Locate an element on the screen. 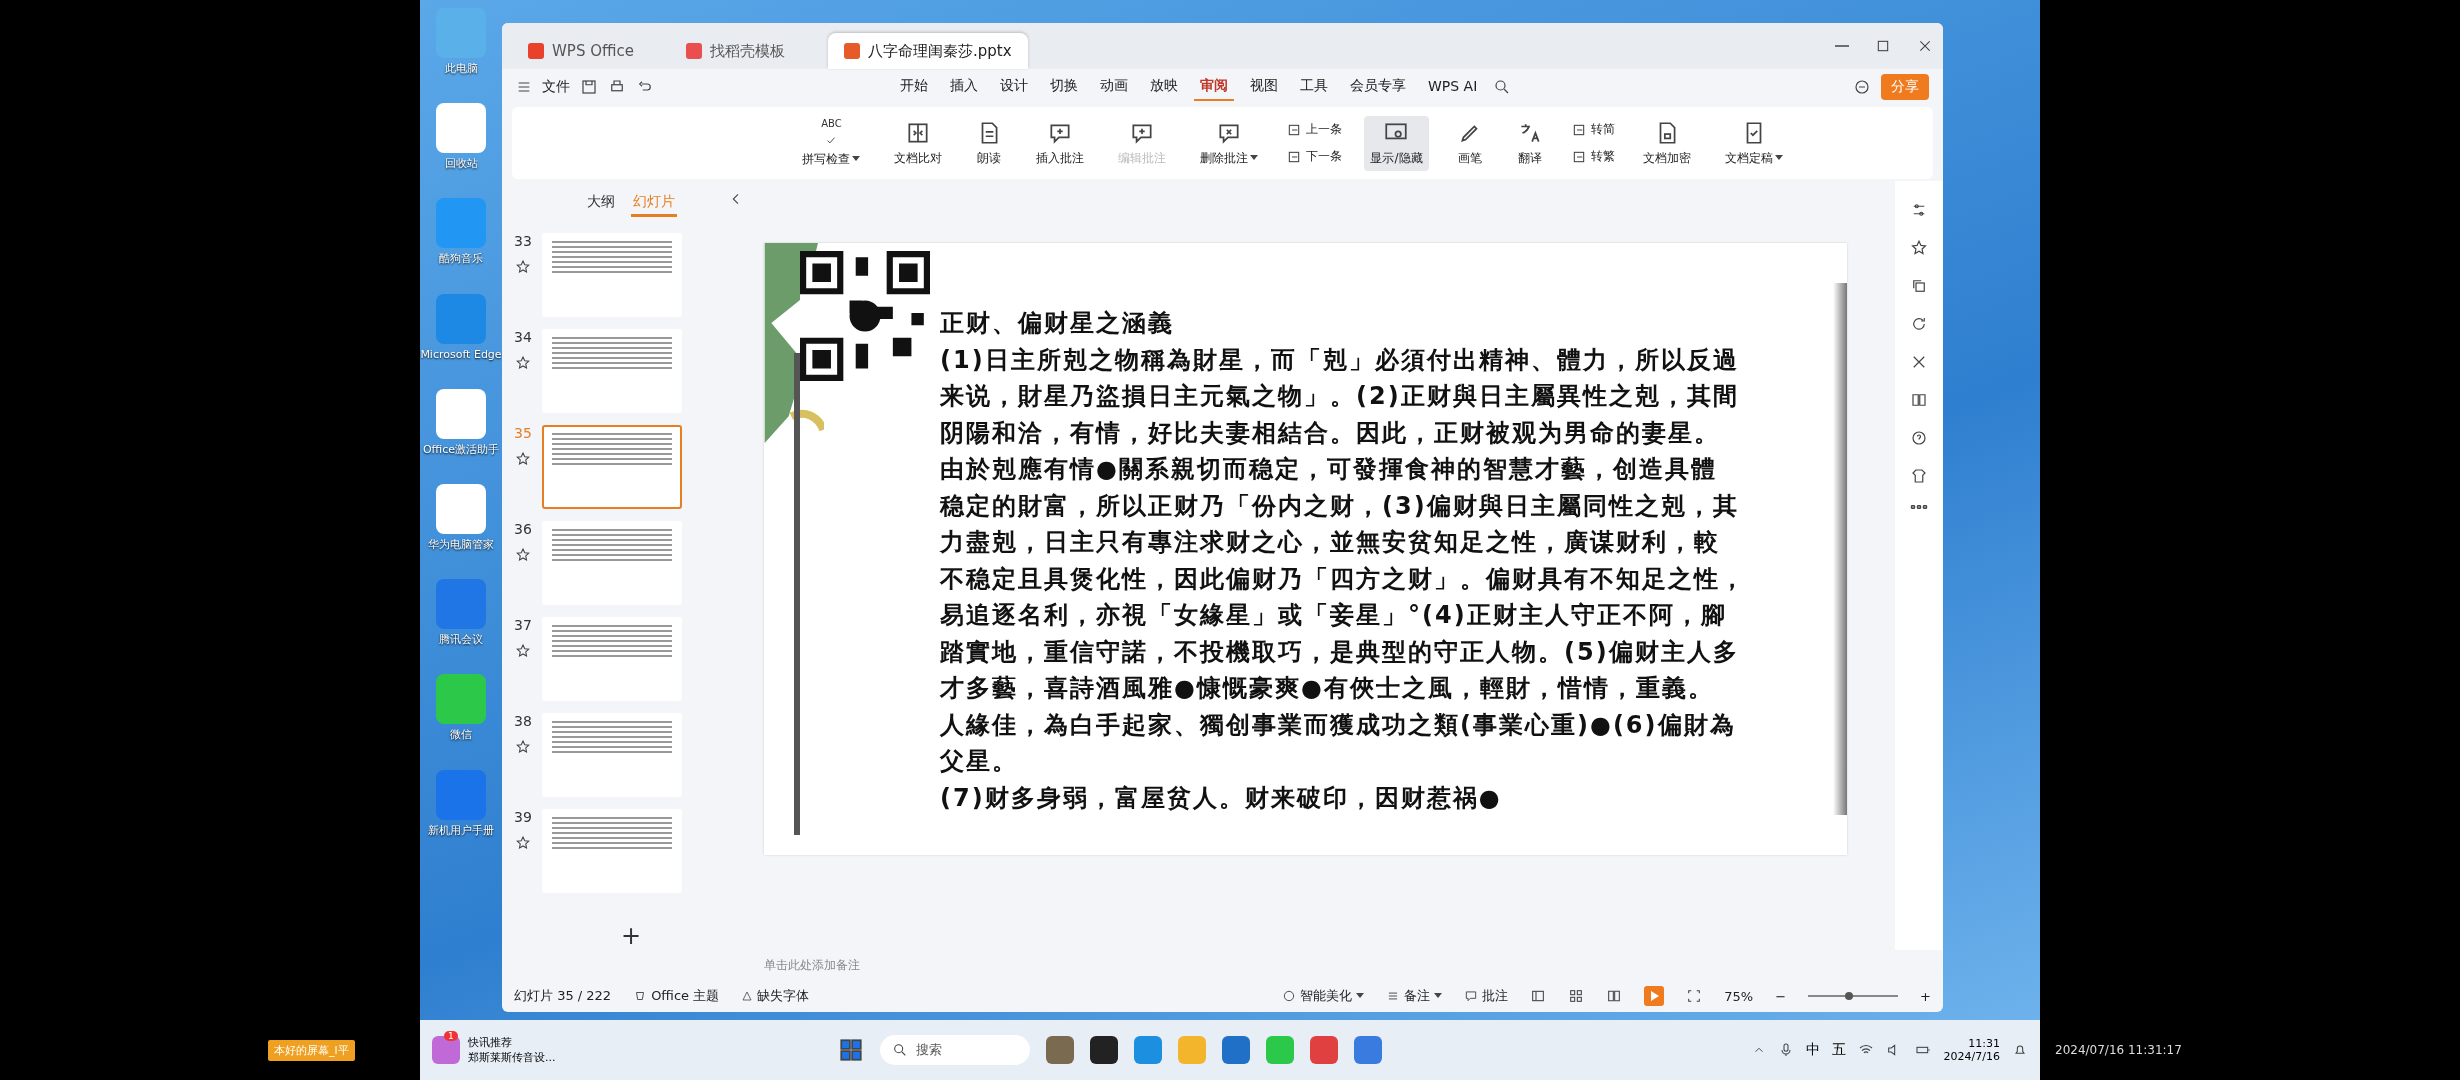 The image size is (2460, 1080). more-icon is located at coordinates (1919, 507).